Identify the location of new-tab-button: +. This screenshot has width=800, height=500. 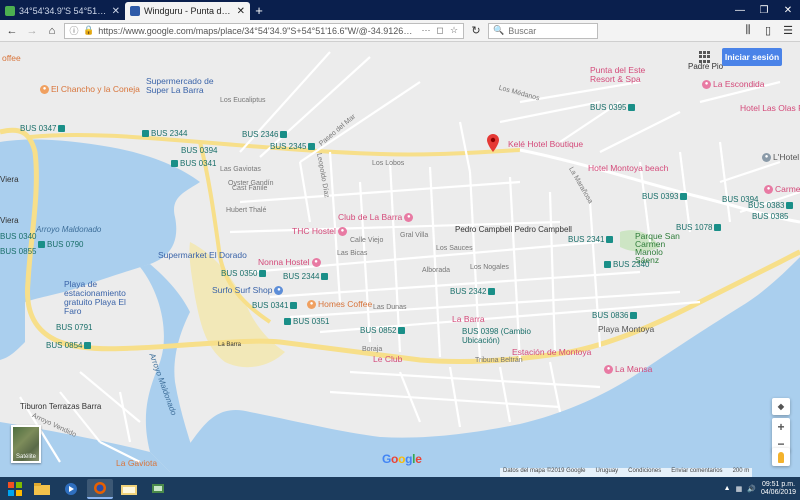
(259, 11).